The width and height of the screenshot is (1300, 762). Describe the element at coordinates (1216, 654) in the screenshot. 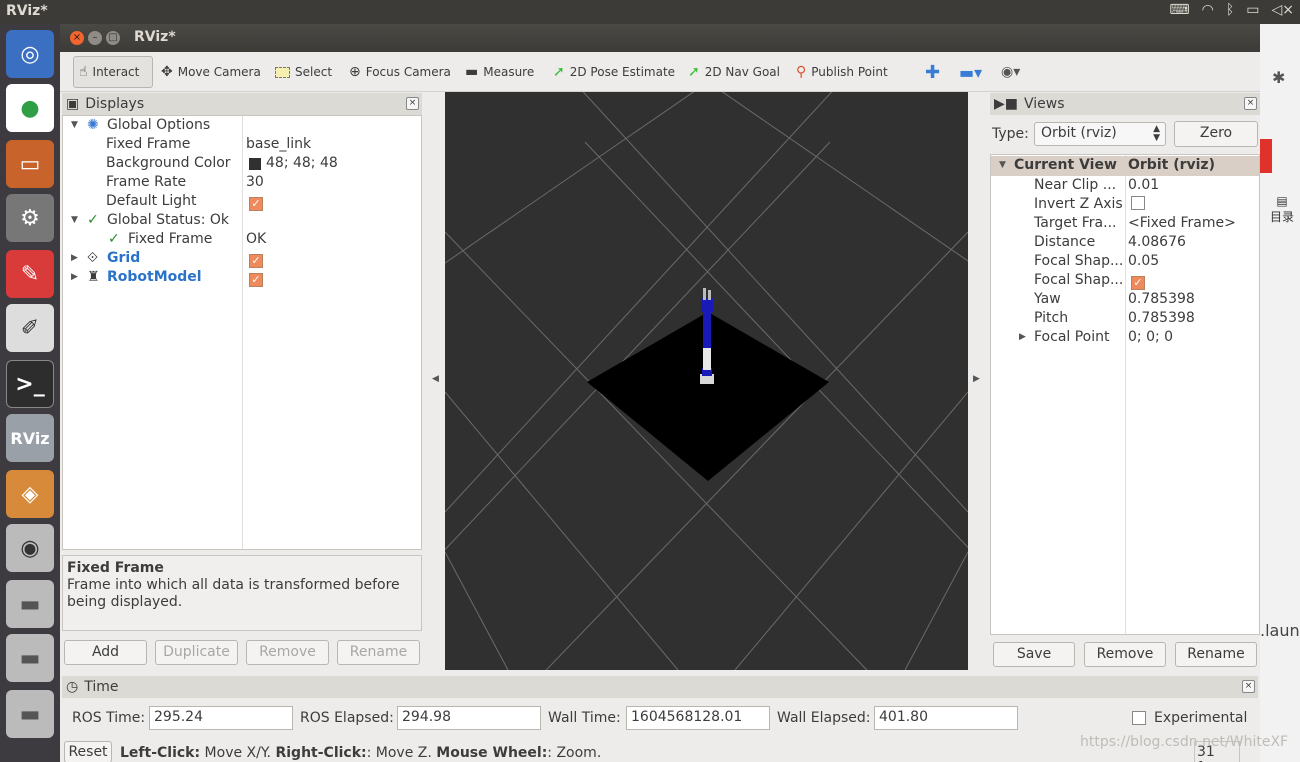

I see `rename-view-button: Rename` at that location.